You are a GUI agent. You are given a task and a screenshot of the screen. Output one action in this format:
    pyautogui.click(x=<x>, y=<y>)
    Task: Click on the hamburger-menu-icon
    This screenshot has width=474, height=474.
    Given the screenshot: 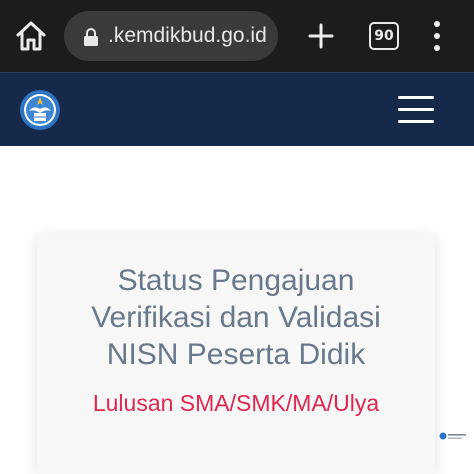 What is the action you would take?
    pyautogui.click(x=416, y=110)
    